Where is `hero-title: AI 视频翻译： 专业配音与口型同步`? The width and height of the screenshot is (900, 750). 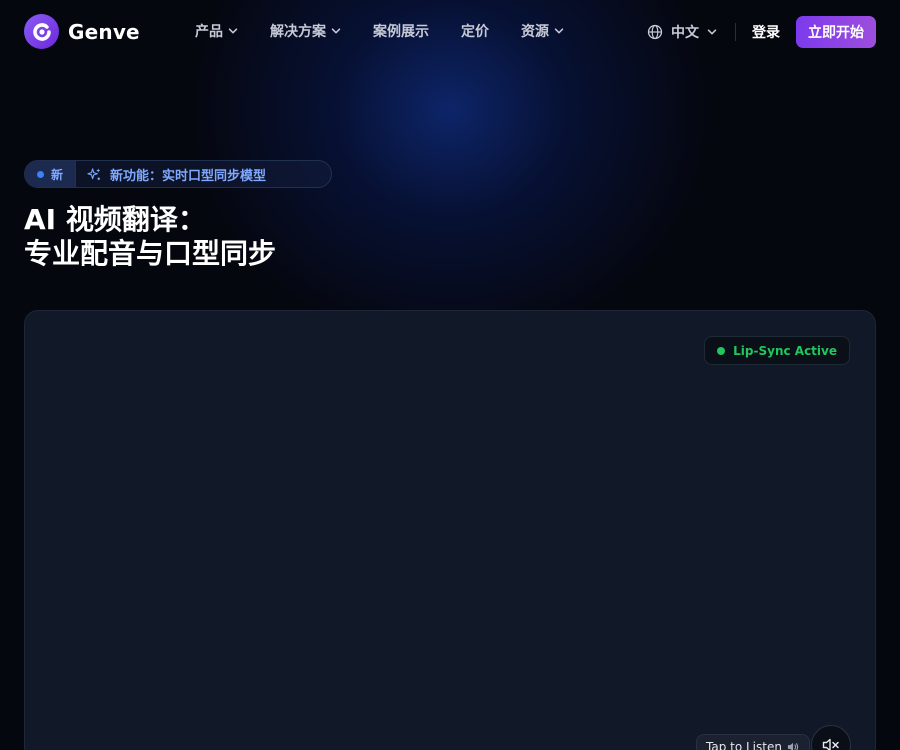 hero-title: AI 视频翻译： 专业配音与口型同步 is located at coordinates (150, 237).